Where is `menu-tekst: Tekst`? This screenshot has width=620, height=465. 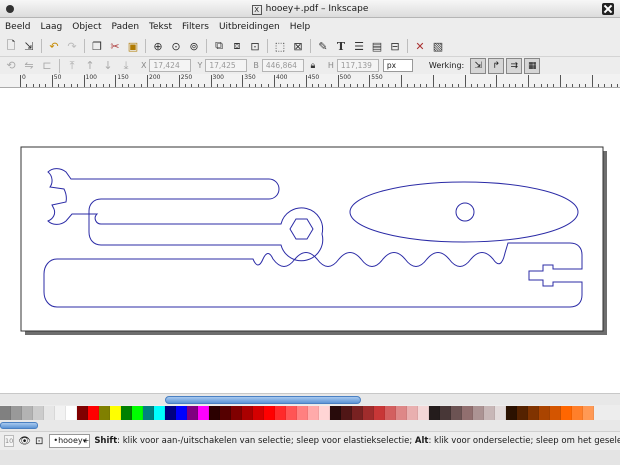 menu-tekst: Tekst is located at coordinates (160, 27).